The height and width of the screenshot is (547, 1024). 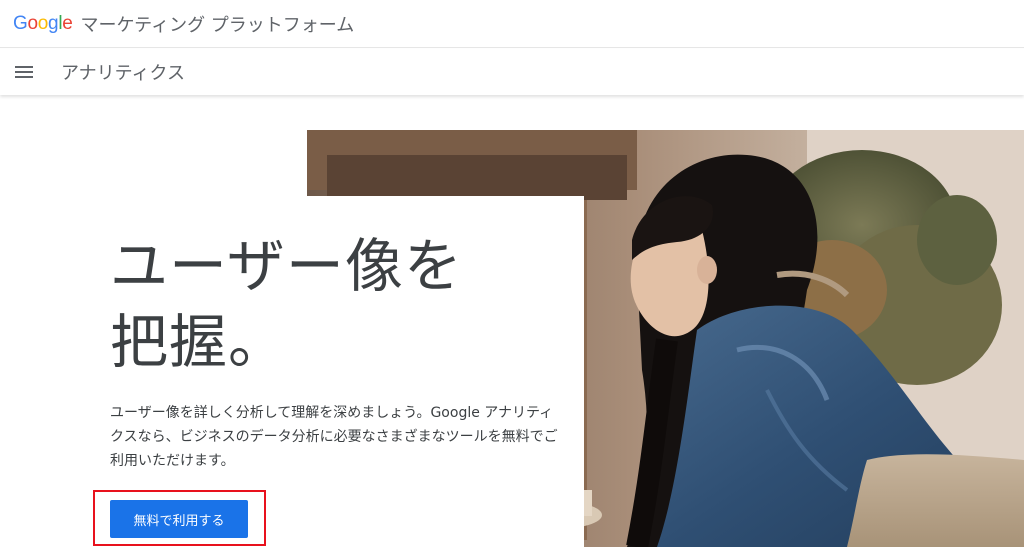 What do you see at coordinates (320, 304) in the screenshot?
I see `hero-headline: ユーザー像を 把握。` at bounding box center [320, 304].